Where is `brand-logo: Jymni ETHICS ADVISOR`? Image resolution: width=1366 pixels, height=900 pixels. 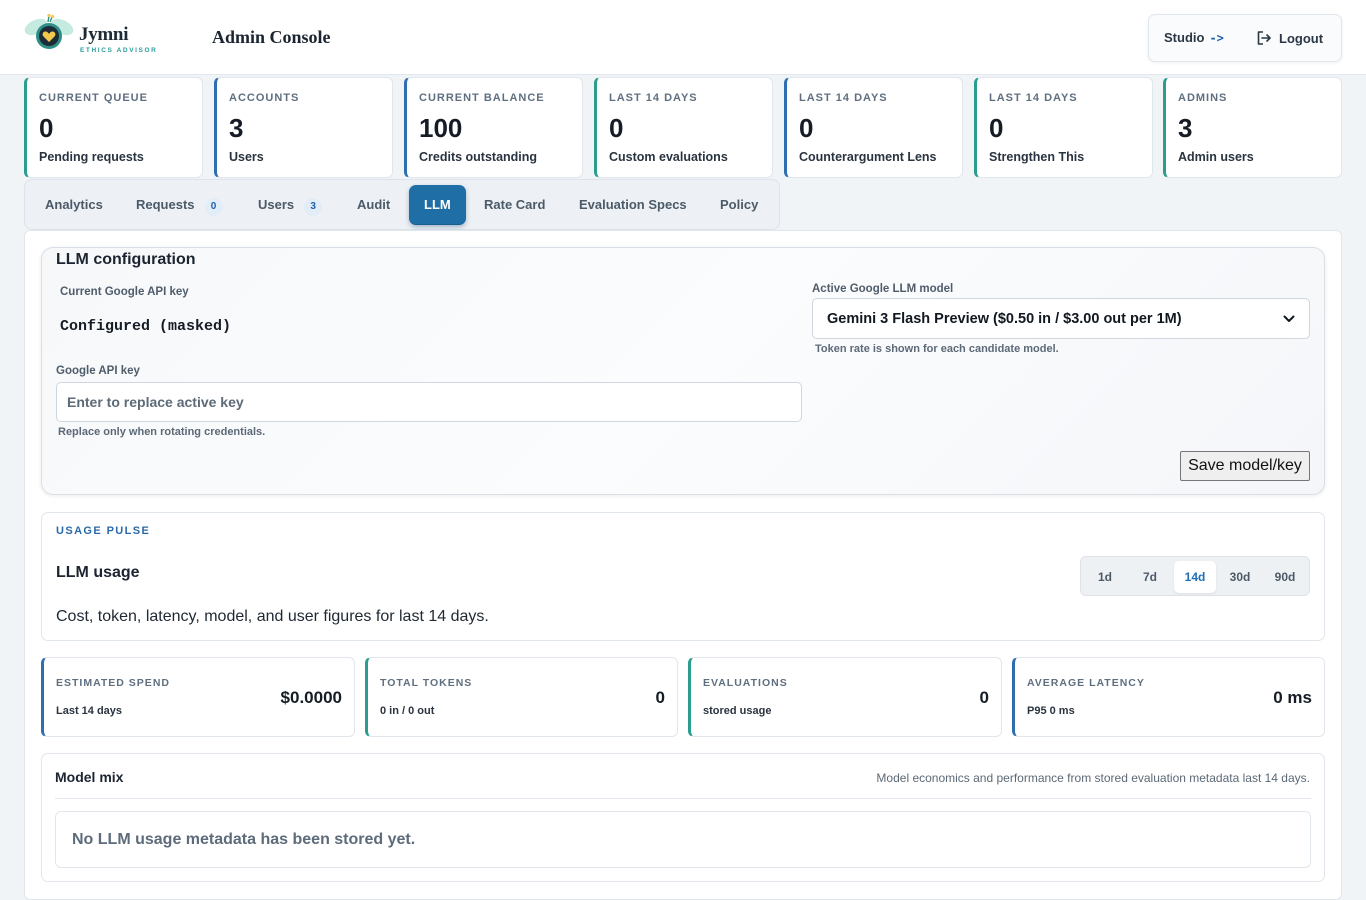 brand-logo: Jymni ETHICS ADVISOR is located at coordinates (97, 37).